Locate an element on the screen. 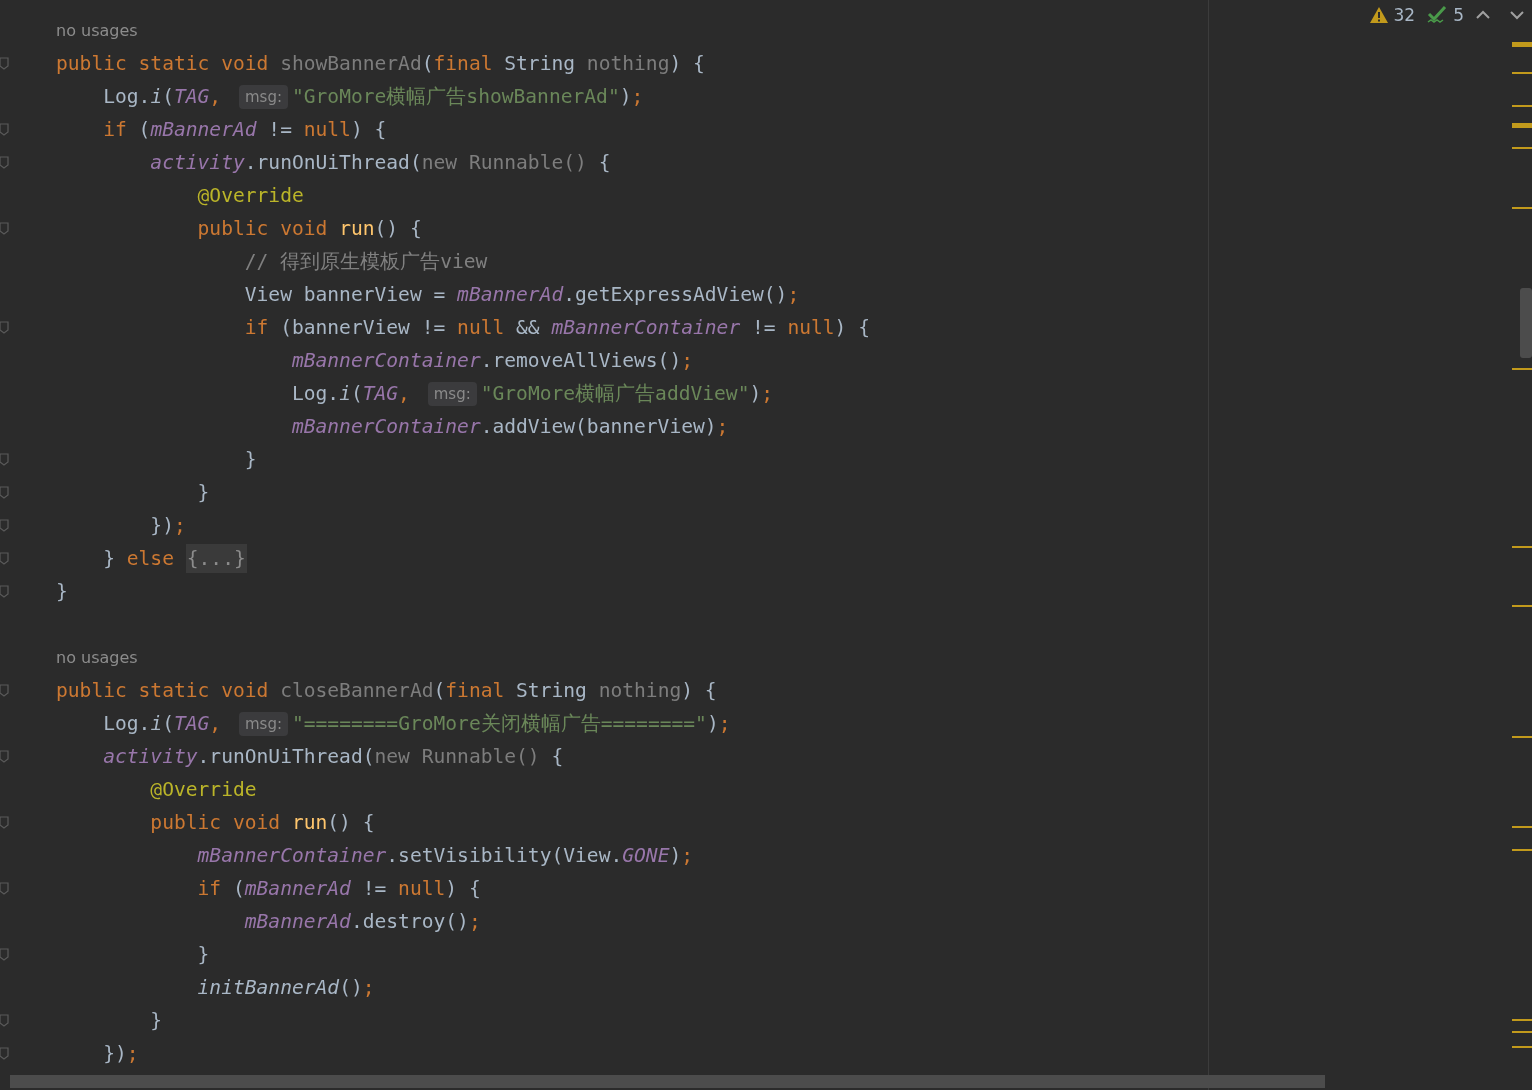 This screenshot has height=1090, width=1532. code-token: .addView(bannerView) is located at coordinates (598, 426).